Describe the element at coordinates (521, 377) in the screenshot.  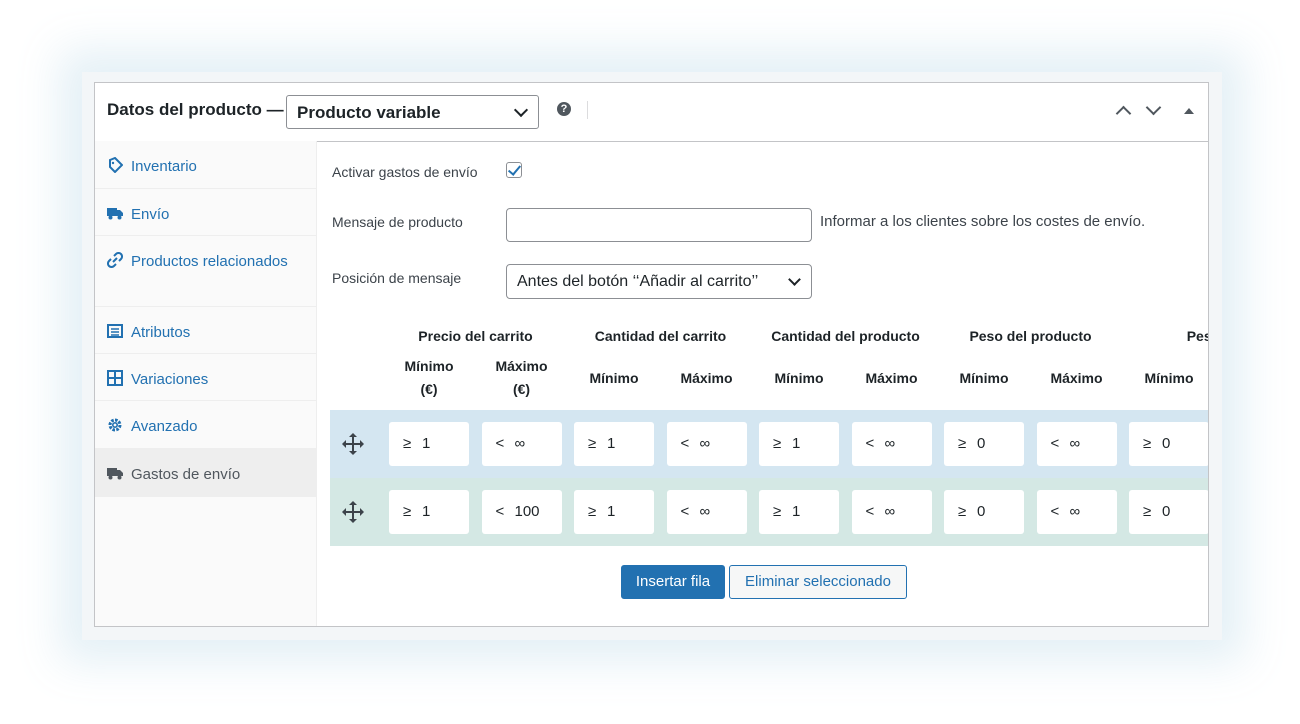
I see `column-sub-header: Máximo (€)` at that location.